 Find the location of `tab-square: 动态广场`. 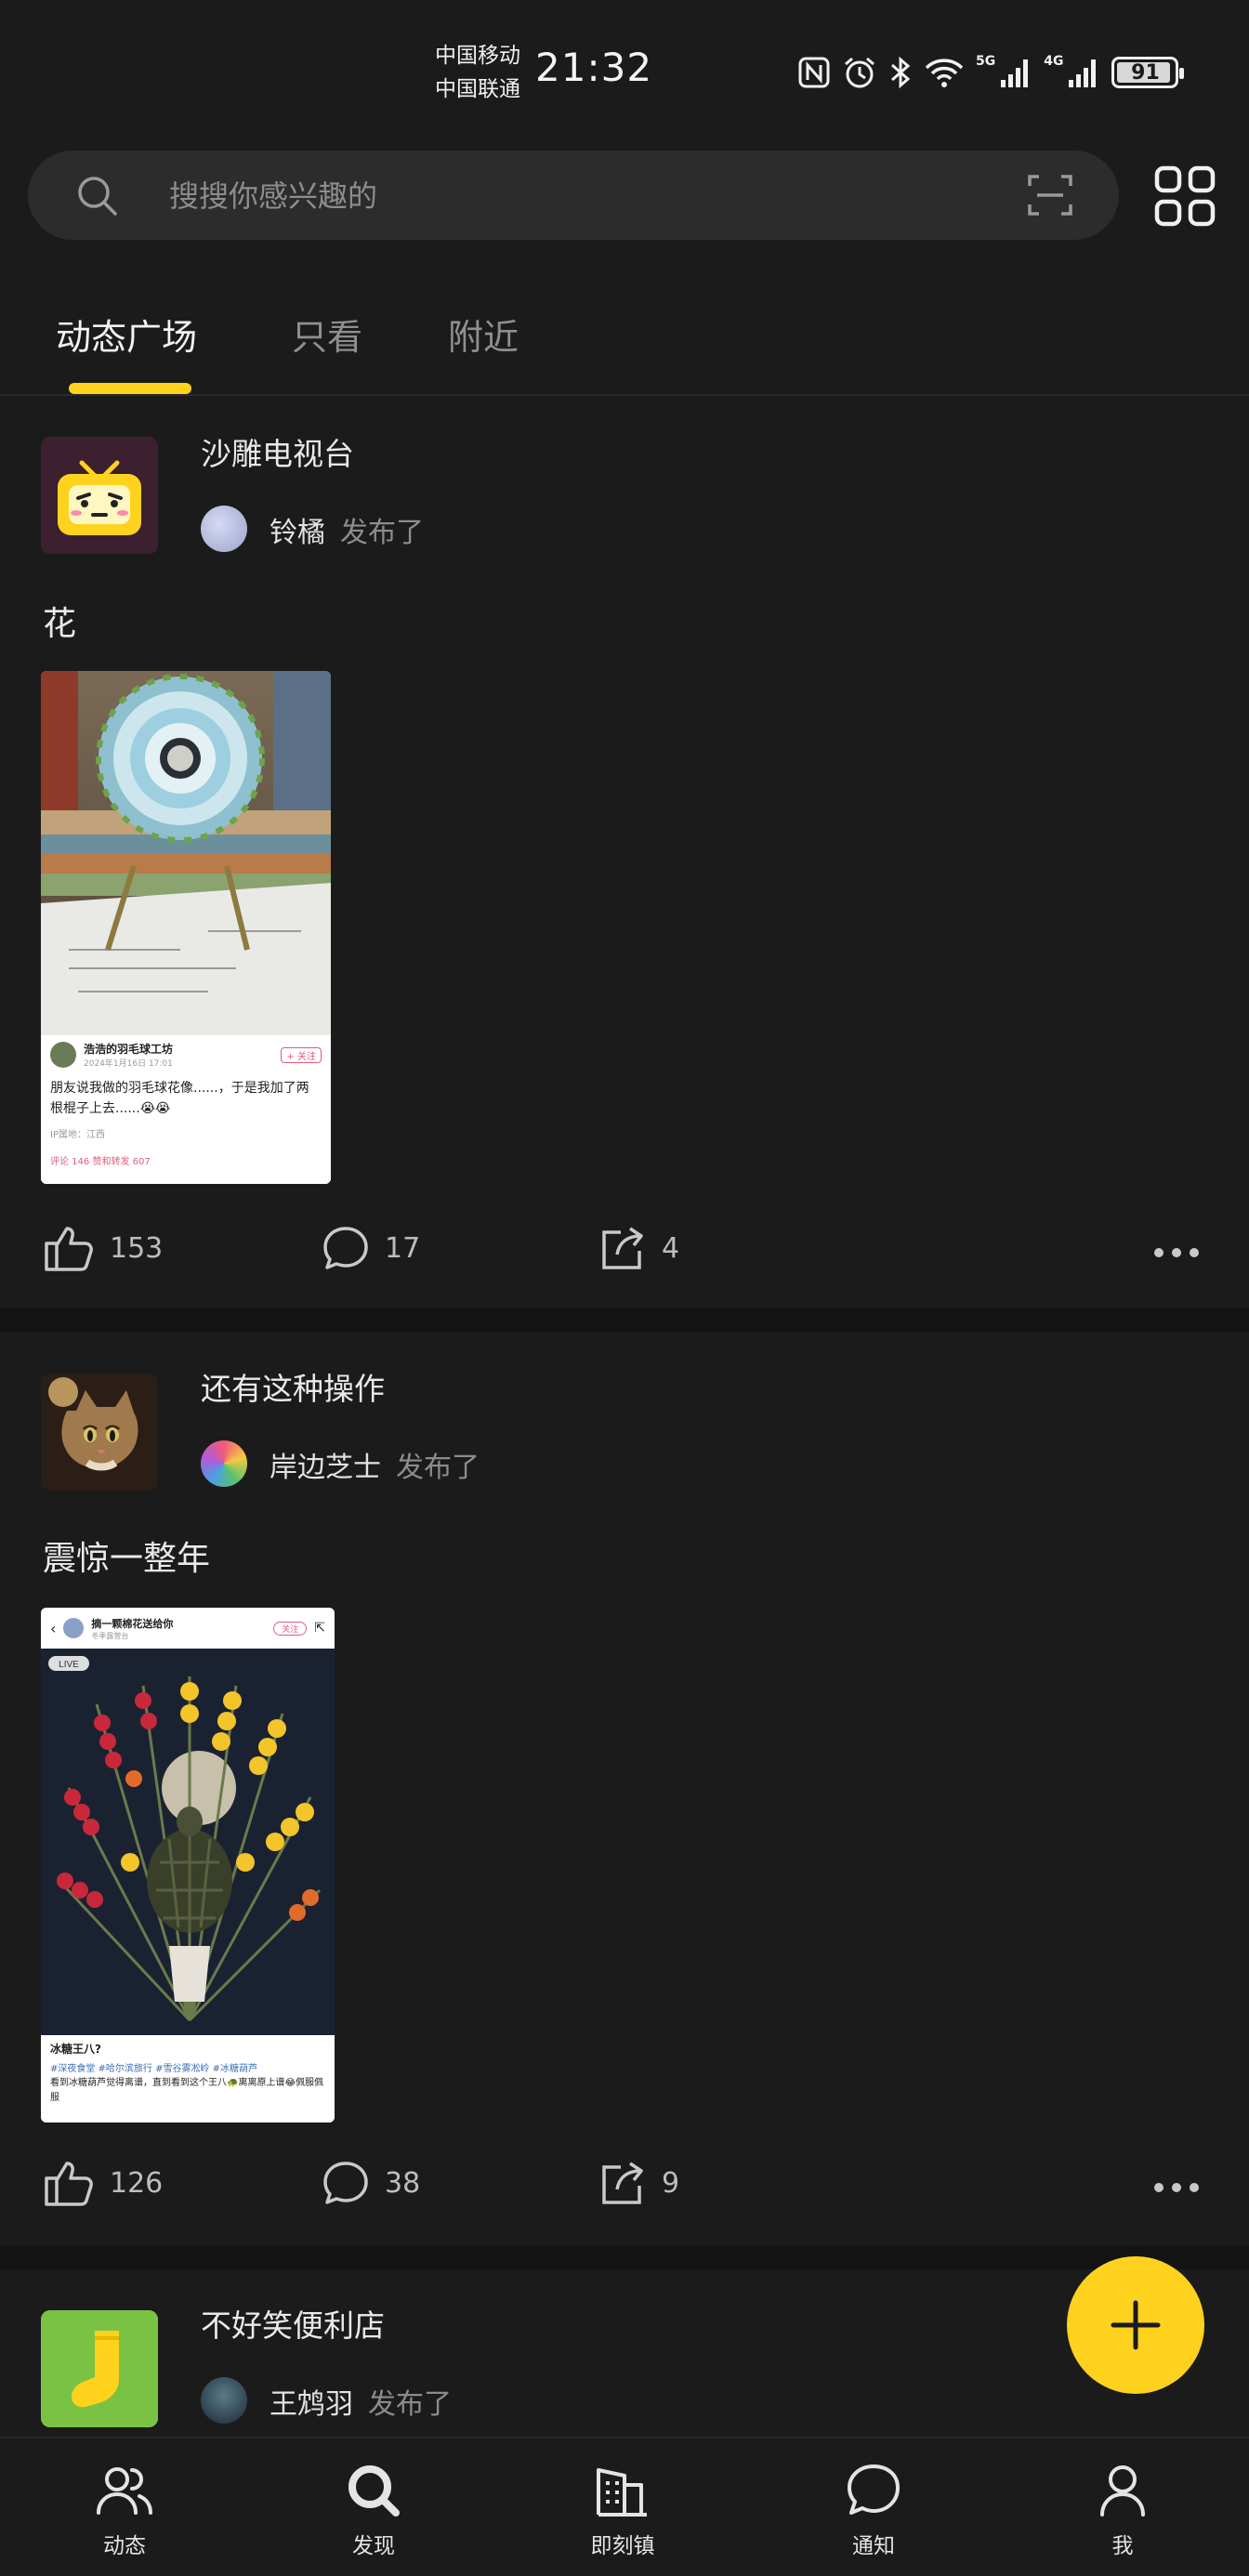

tab-square: 动态广场 is located at coordinates (126, 334).